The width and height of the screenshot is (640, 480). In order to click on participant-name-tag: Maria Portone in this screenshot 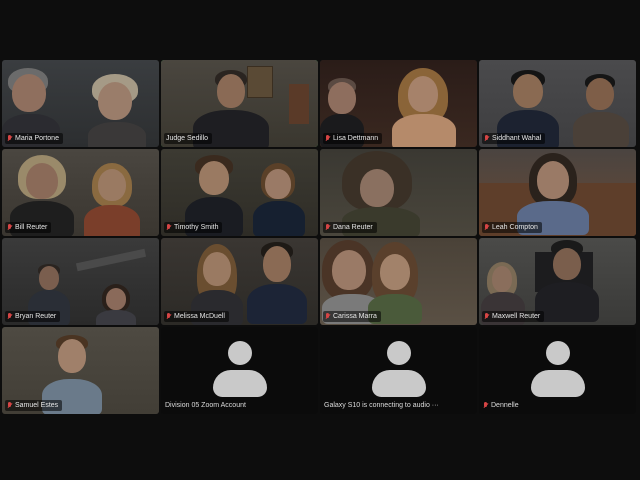, I will do `click(34, 138)`.